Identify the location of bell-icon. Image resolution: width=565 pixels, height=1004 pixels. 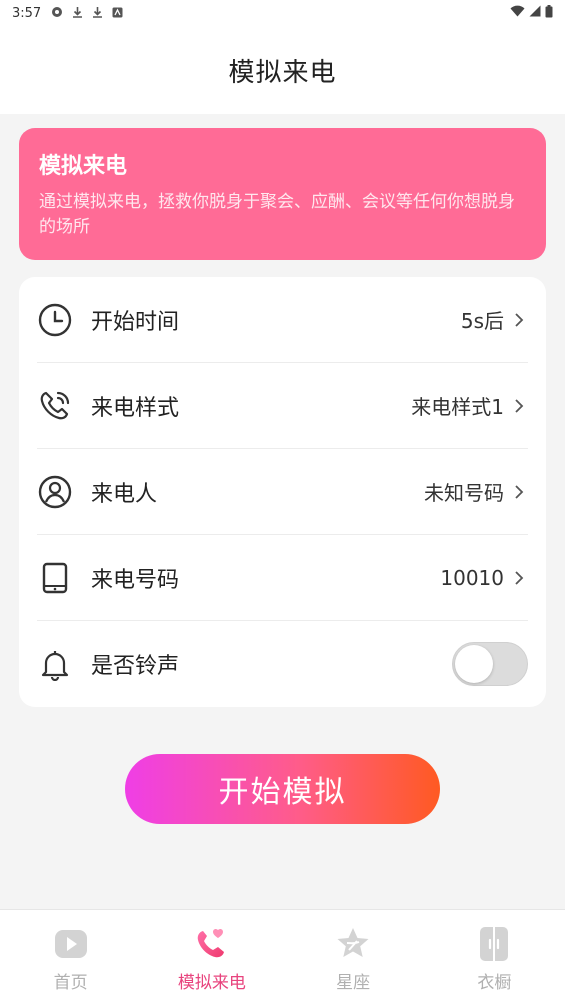
(55, 664).